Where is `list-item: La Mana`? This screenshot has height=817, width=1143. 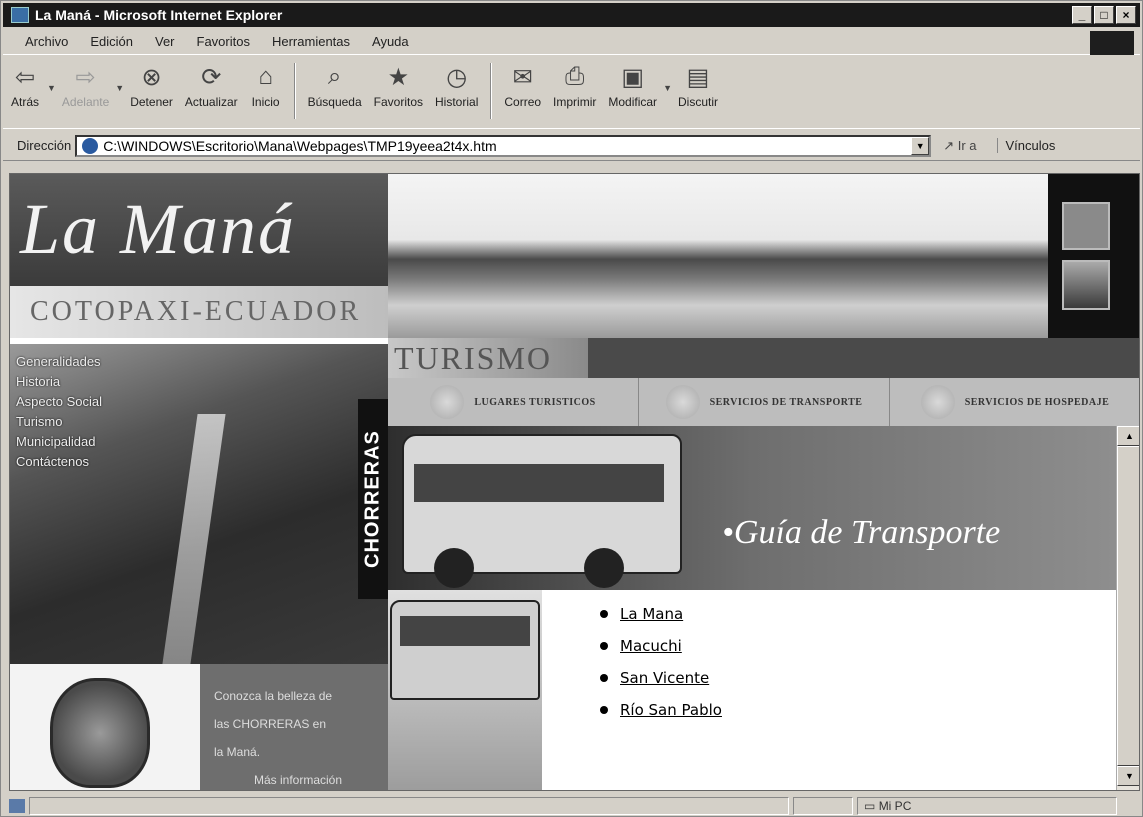 list-item: La Mana is located at coordinates (661, 614).